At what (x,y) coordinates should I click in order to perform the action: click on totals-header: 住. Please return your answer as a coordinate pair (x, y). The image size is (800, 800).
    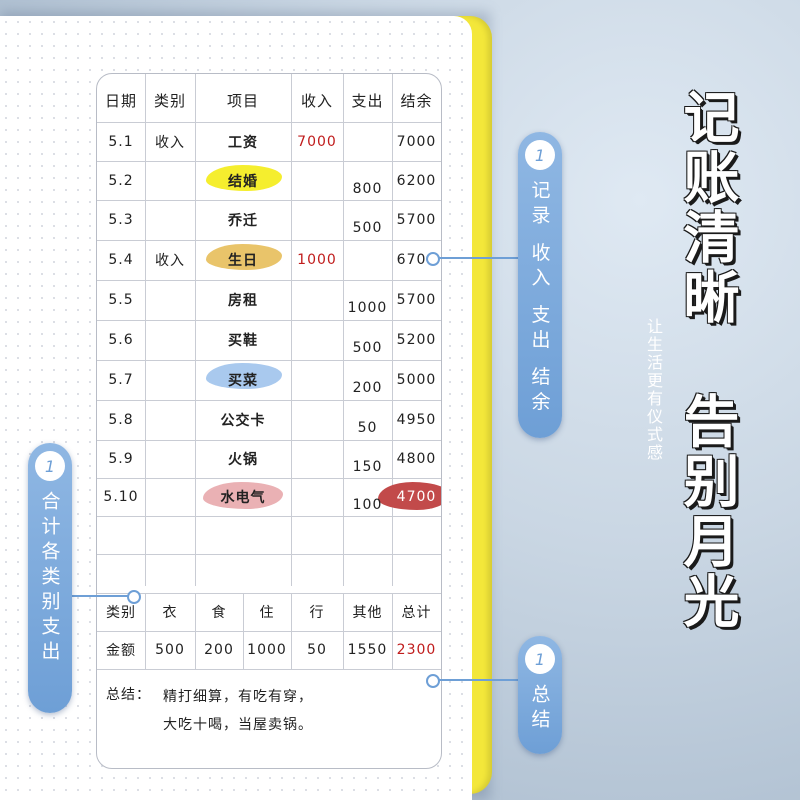
    Looking at the image, I should click on (267, 613).